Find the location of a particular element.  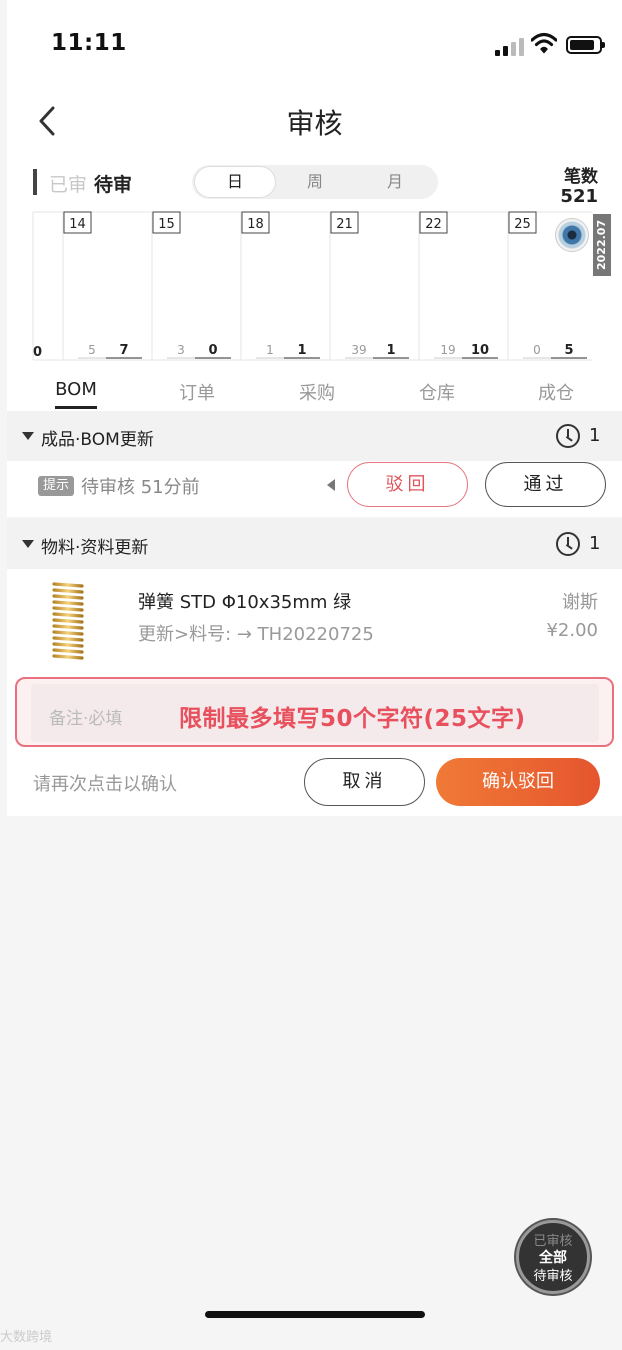

chart-value-series1: 3 is located at coordinates (181, 350).